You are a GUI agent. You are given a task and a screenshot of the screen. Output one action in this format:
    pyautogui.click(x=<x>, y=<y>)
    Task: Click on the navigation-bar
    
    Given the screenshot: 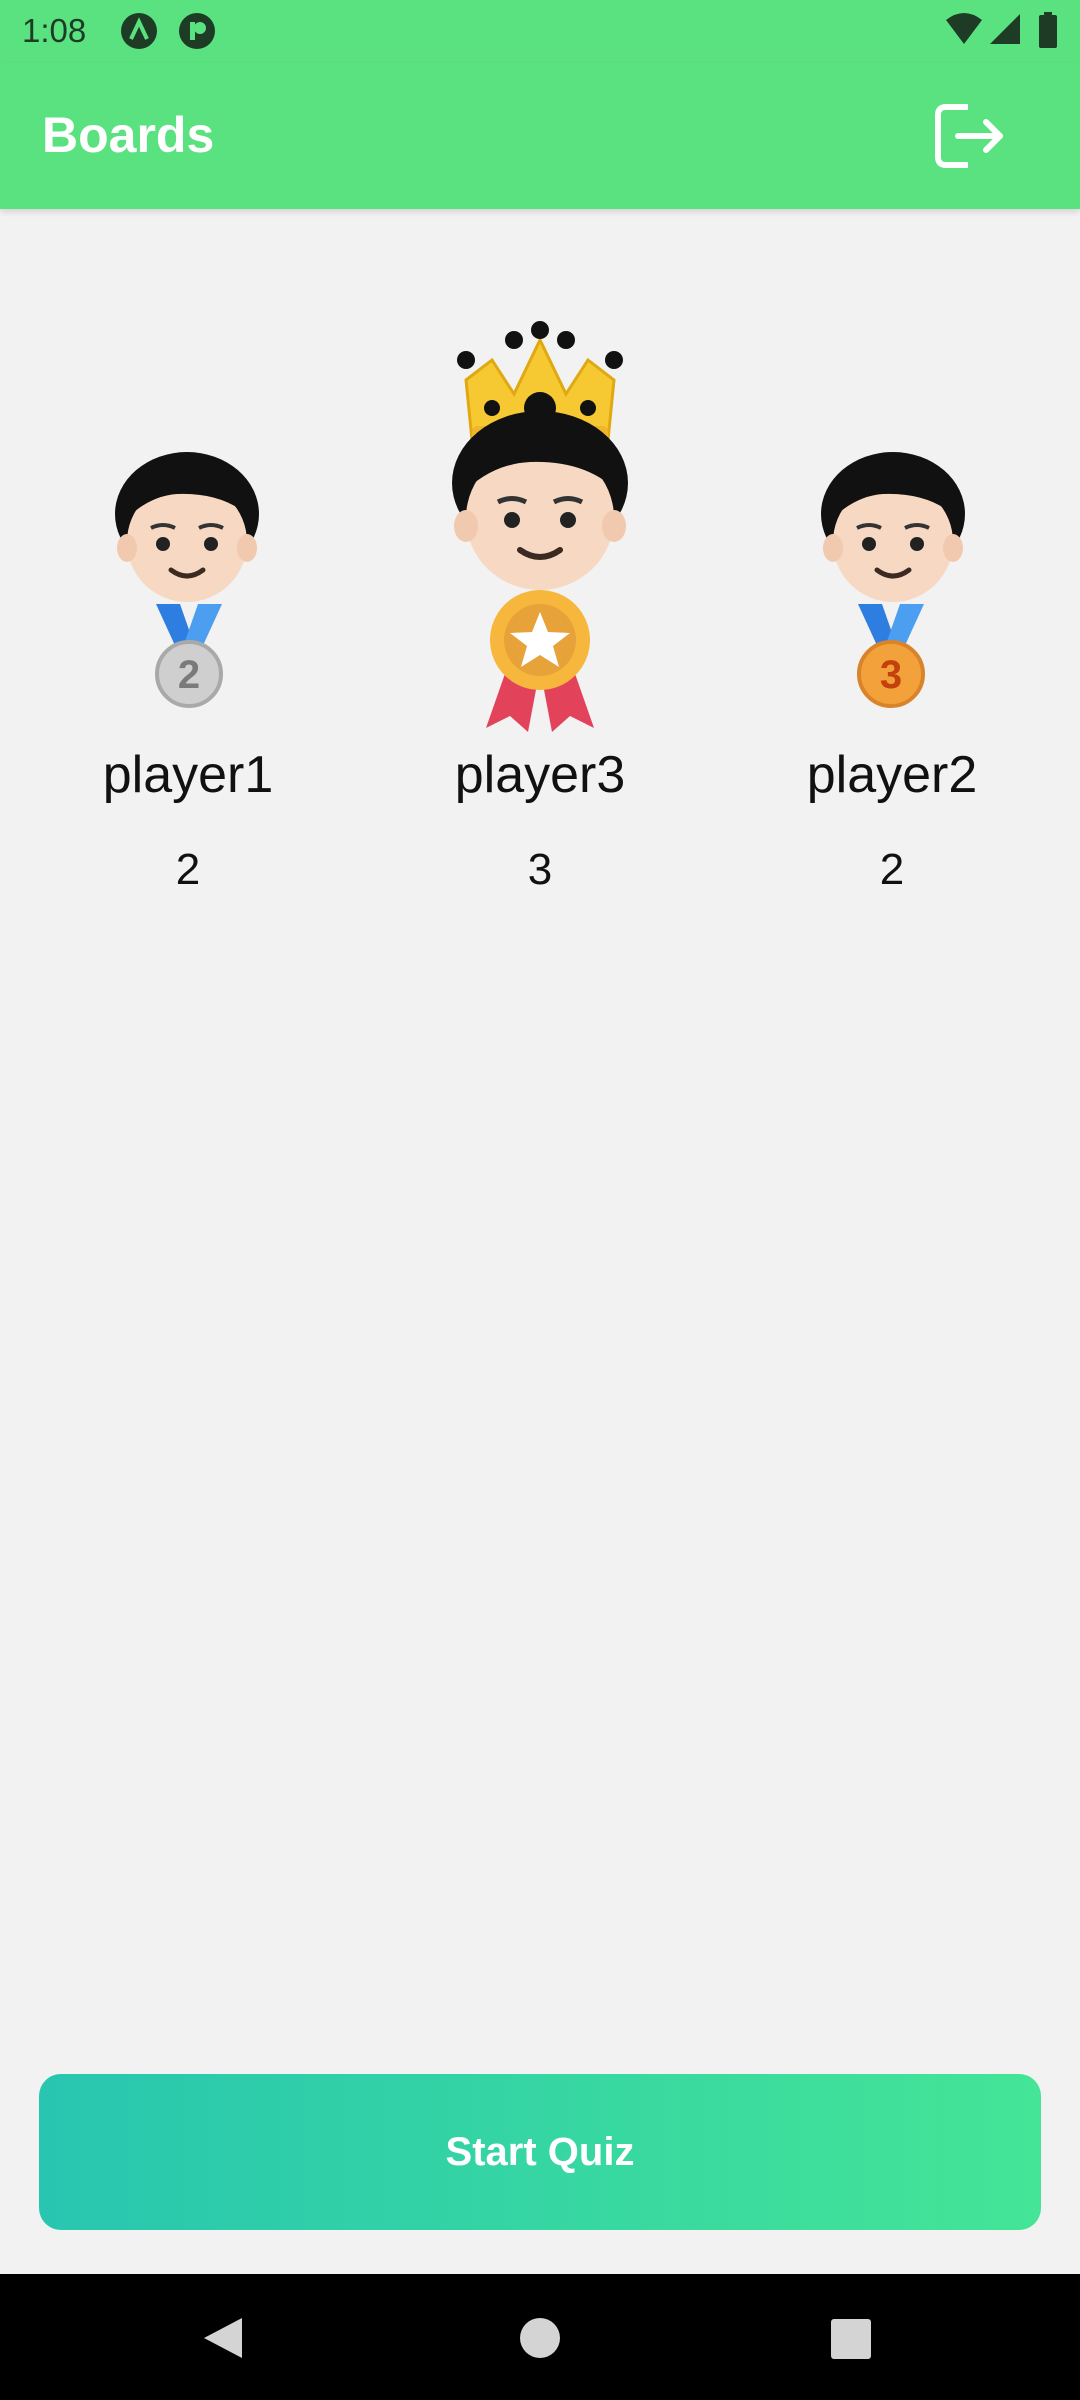 What is the action you would take?
    pyautogui.click(x=540, y=2337)
    